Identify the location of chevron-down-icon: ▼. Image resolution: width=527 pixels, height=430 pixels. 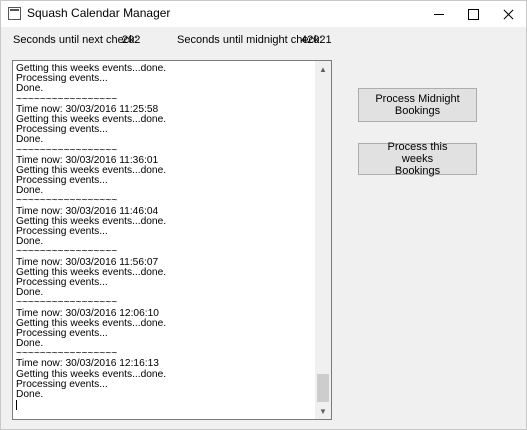
(323, 411).